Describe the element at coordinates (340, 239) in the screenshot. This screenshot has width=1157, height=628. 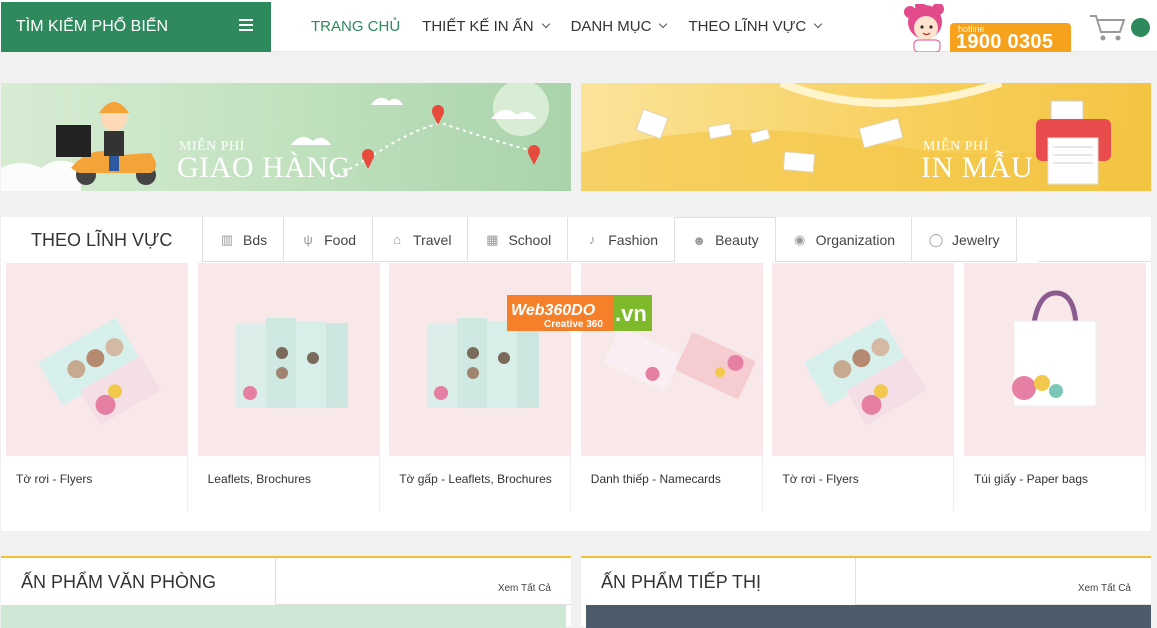
I see `tab-label: Food` at that location.